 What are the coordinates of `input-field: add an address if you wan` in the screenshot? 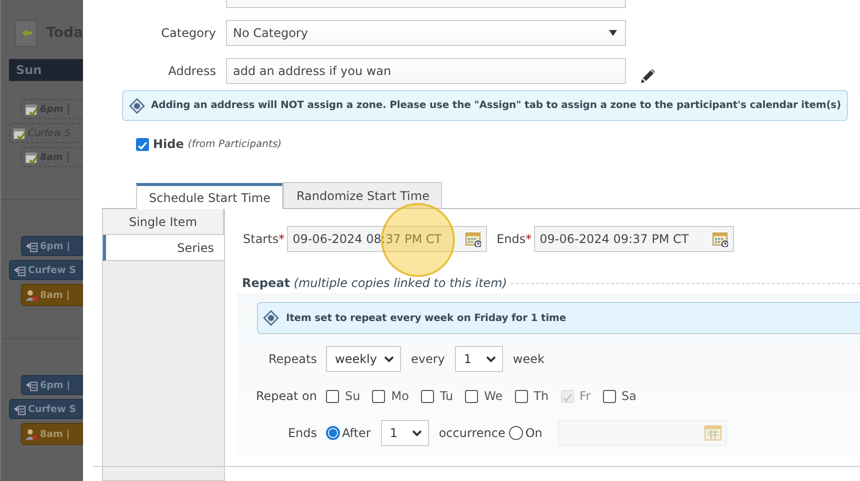 It's located at (426, 71).